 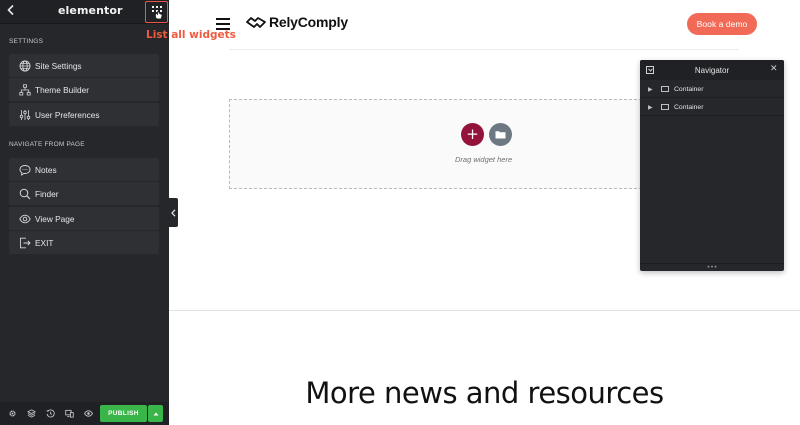 I want to click on speech-bubble-icon, so click(x=24, y=169).